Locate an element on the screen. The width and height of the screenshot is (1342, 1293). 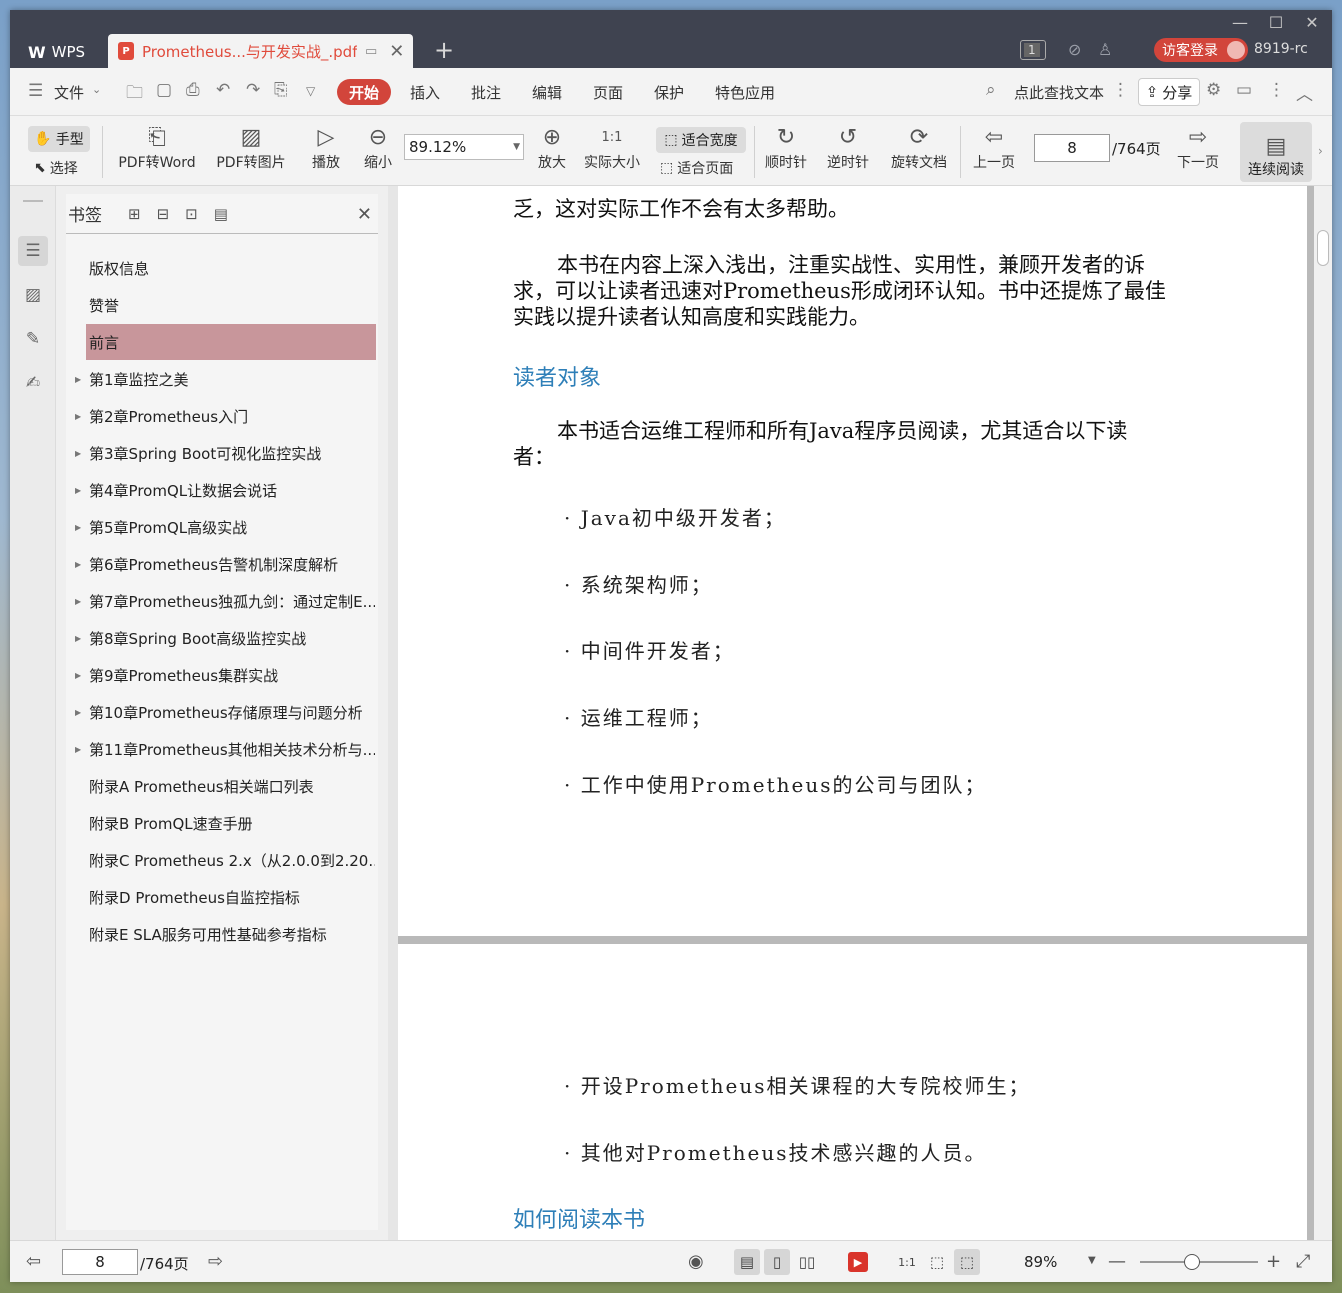
bookmark-item: ▶ 第8章Spring Boot高级监控实战 is located at coordinates (225, 638).